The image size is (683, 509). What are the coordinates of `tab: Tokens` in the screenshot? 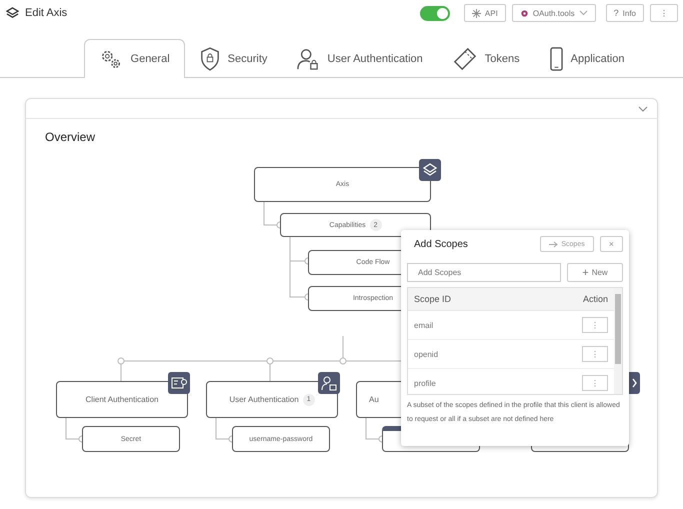 It's located at (486, 58).